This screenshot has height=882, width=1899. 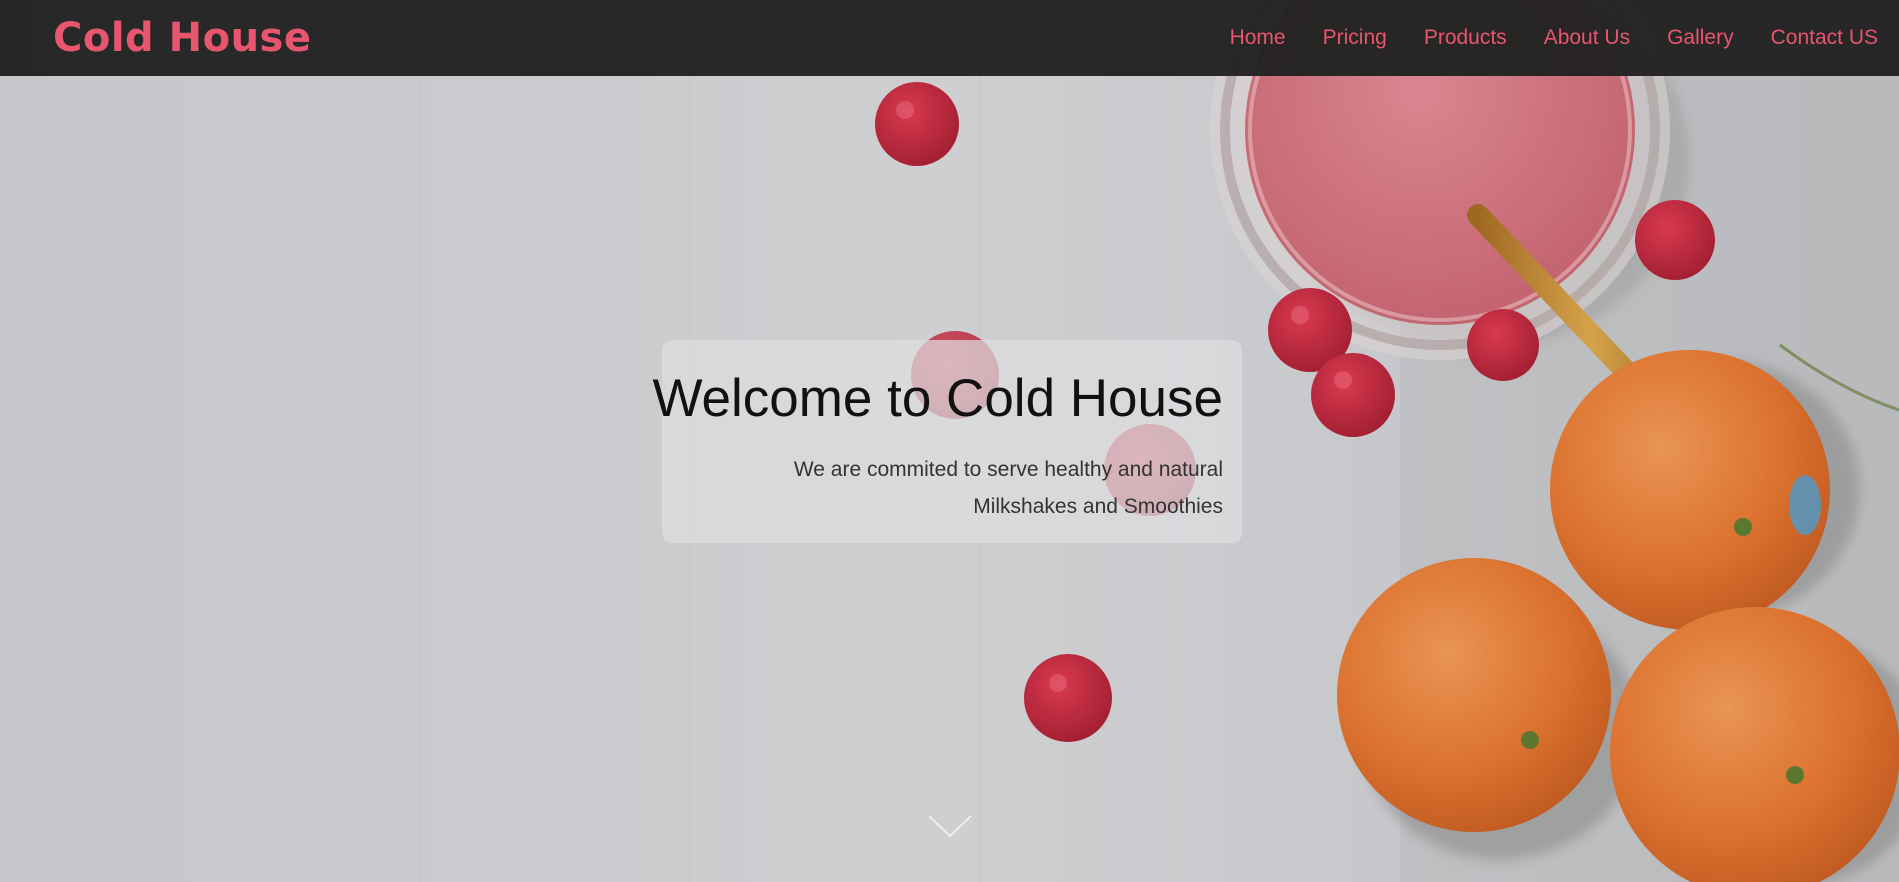 I want to click on brand-logo: Cold House, so click(x=182, y=38).